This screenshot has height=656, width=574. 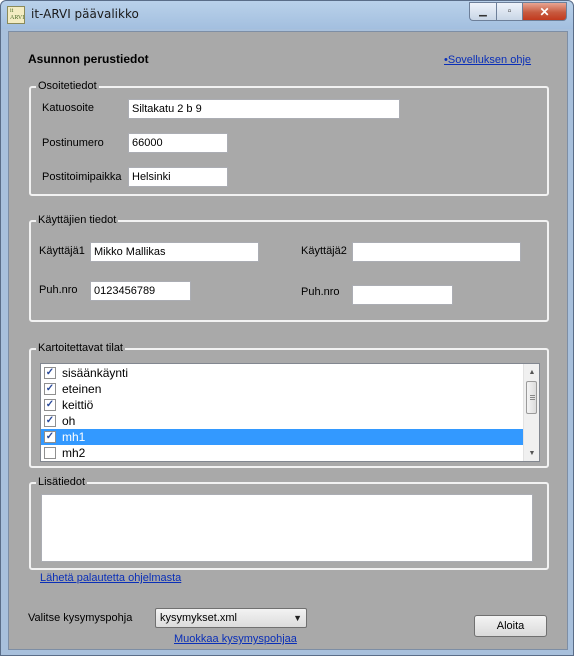 I want to click on app-logo-icon: it ARVI, so click(x=16, y=15).